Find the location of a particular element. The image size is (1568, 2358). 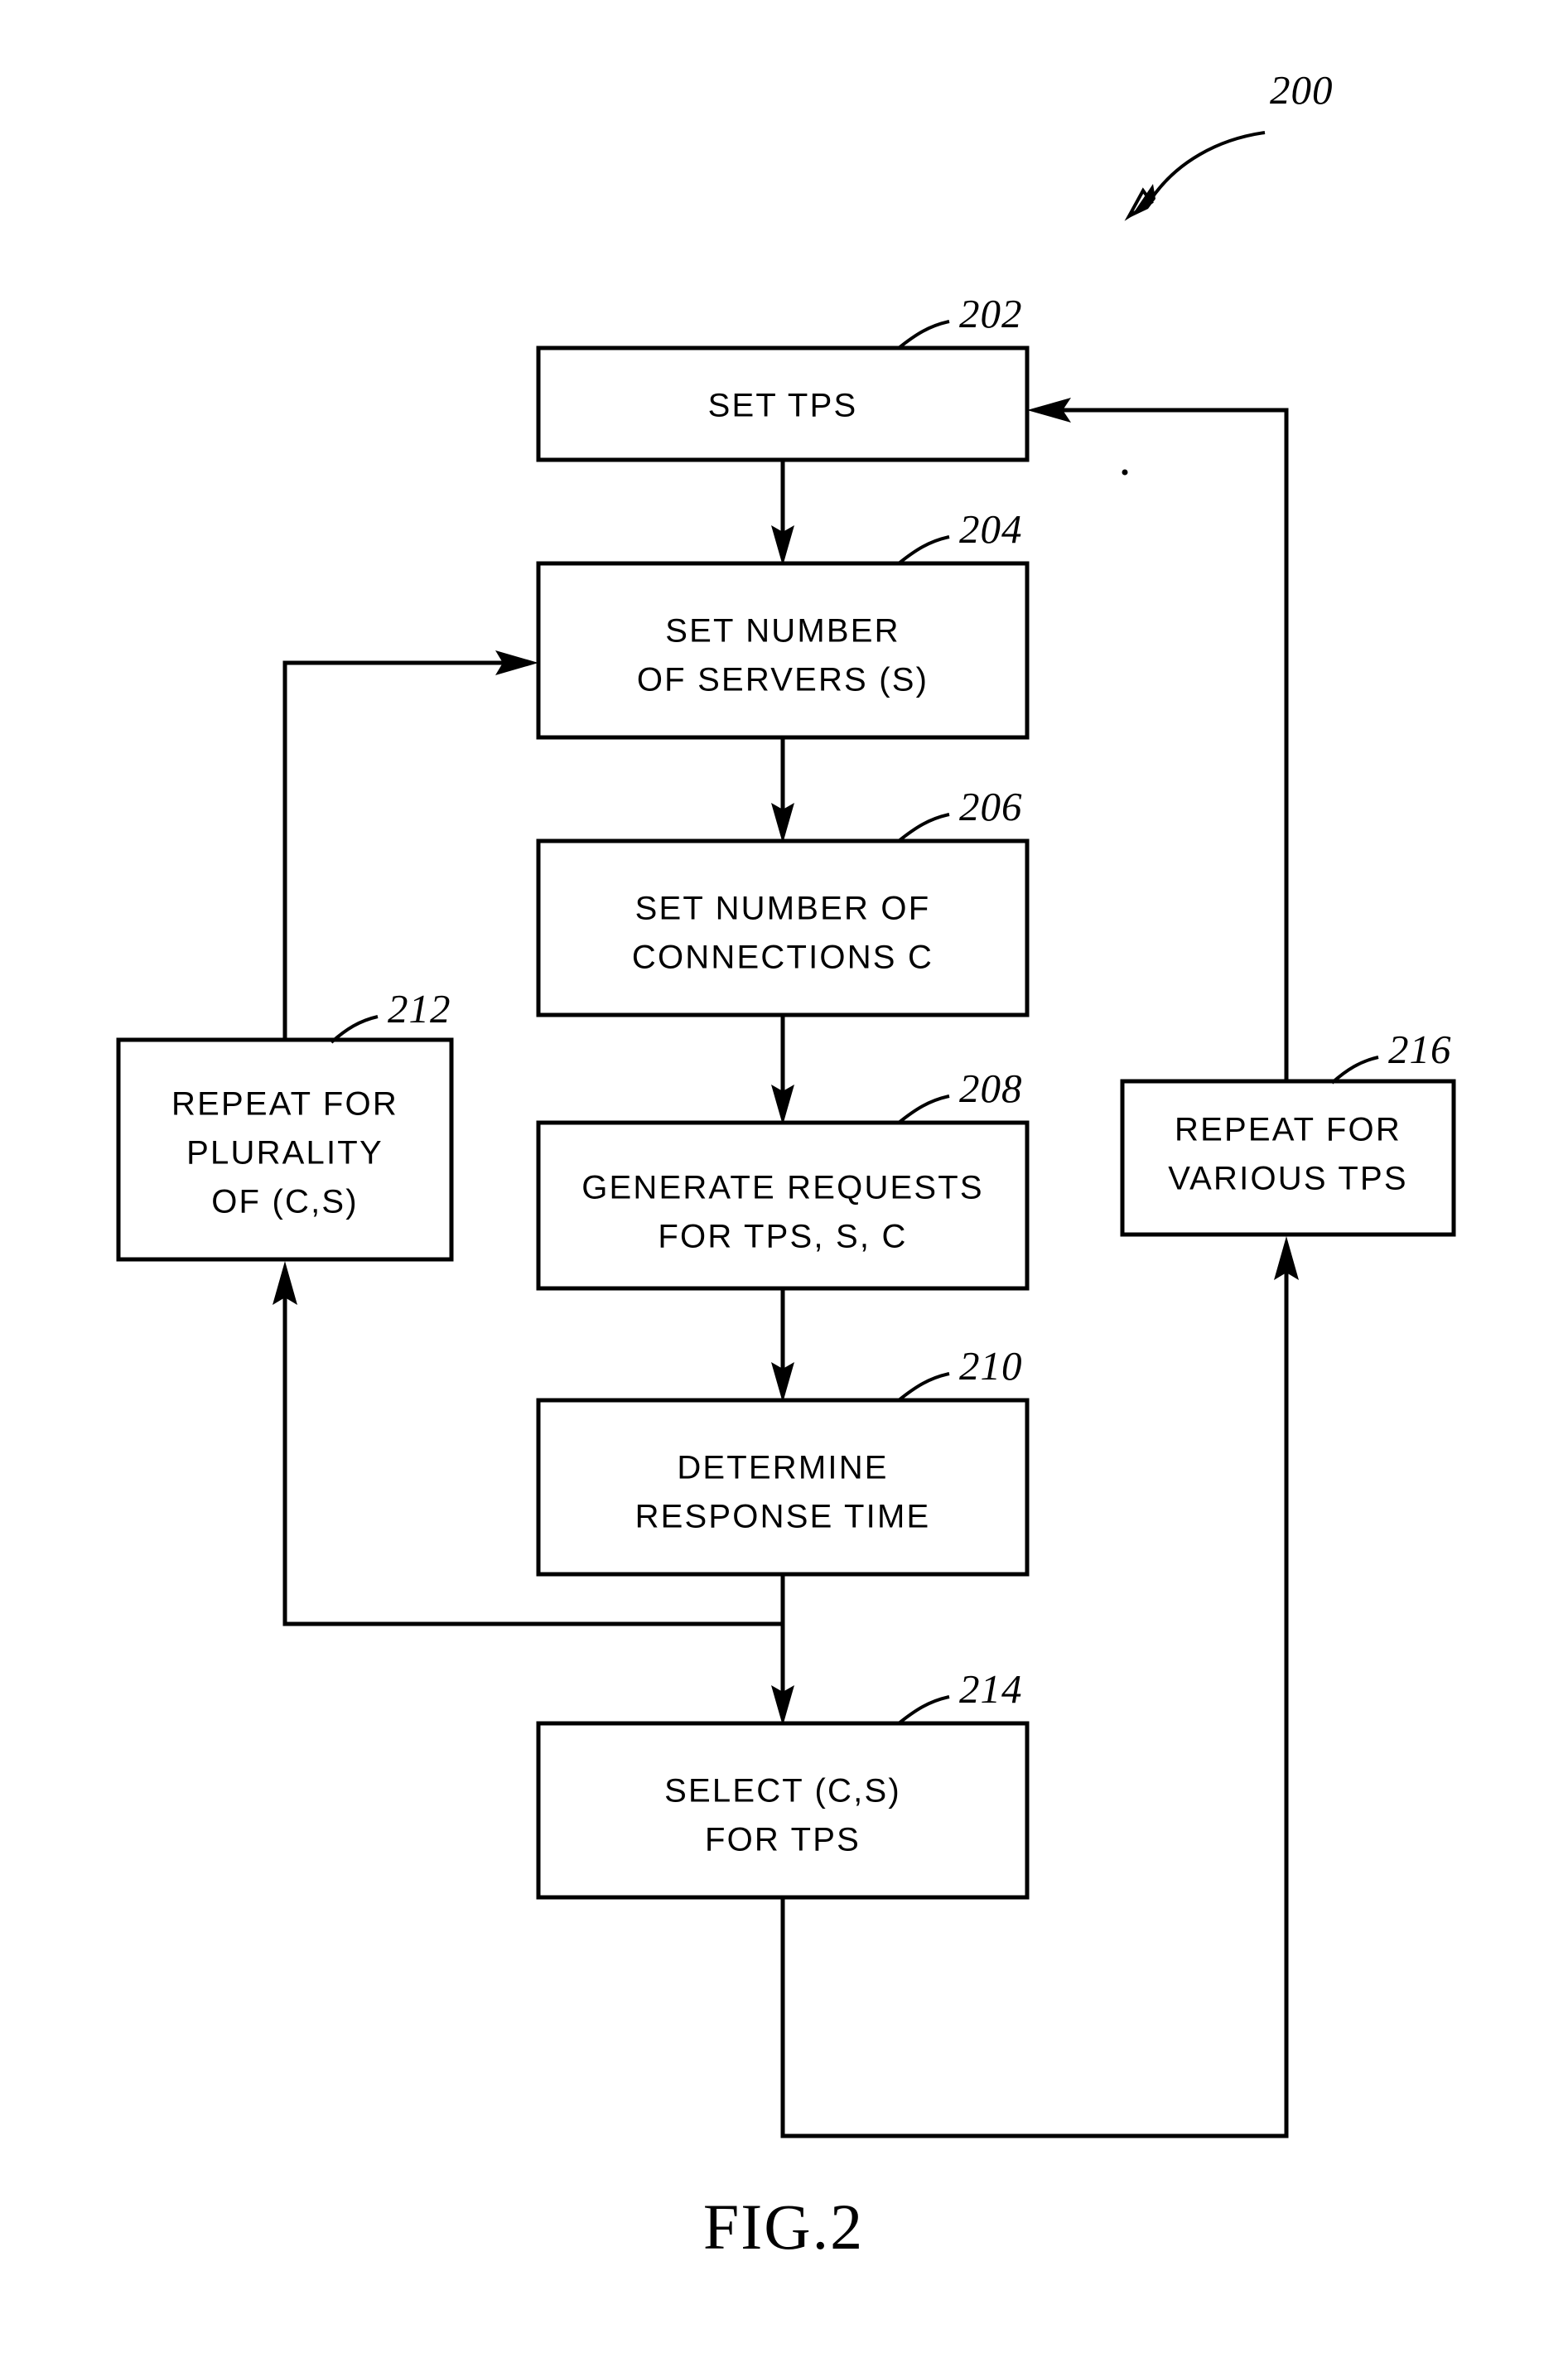

node-216-ref: 216 is located at coordinates (1420, 1050).